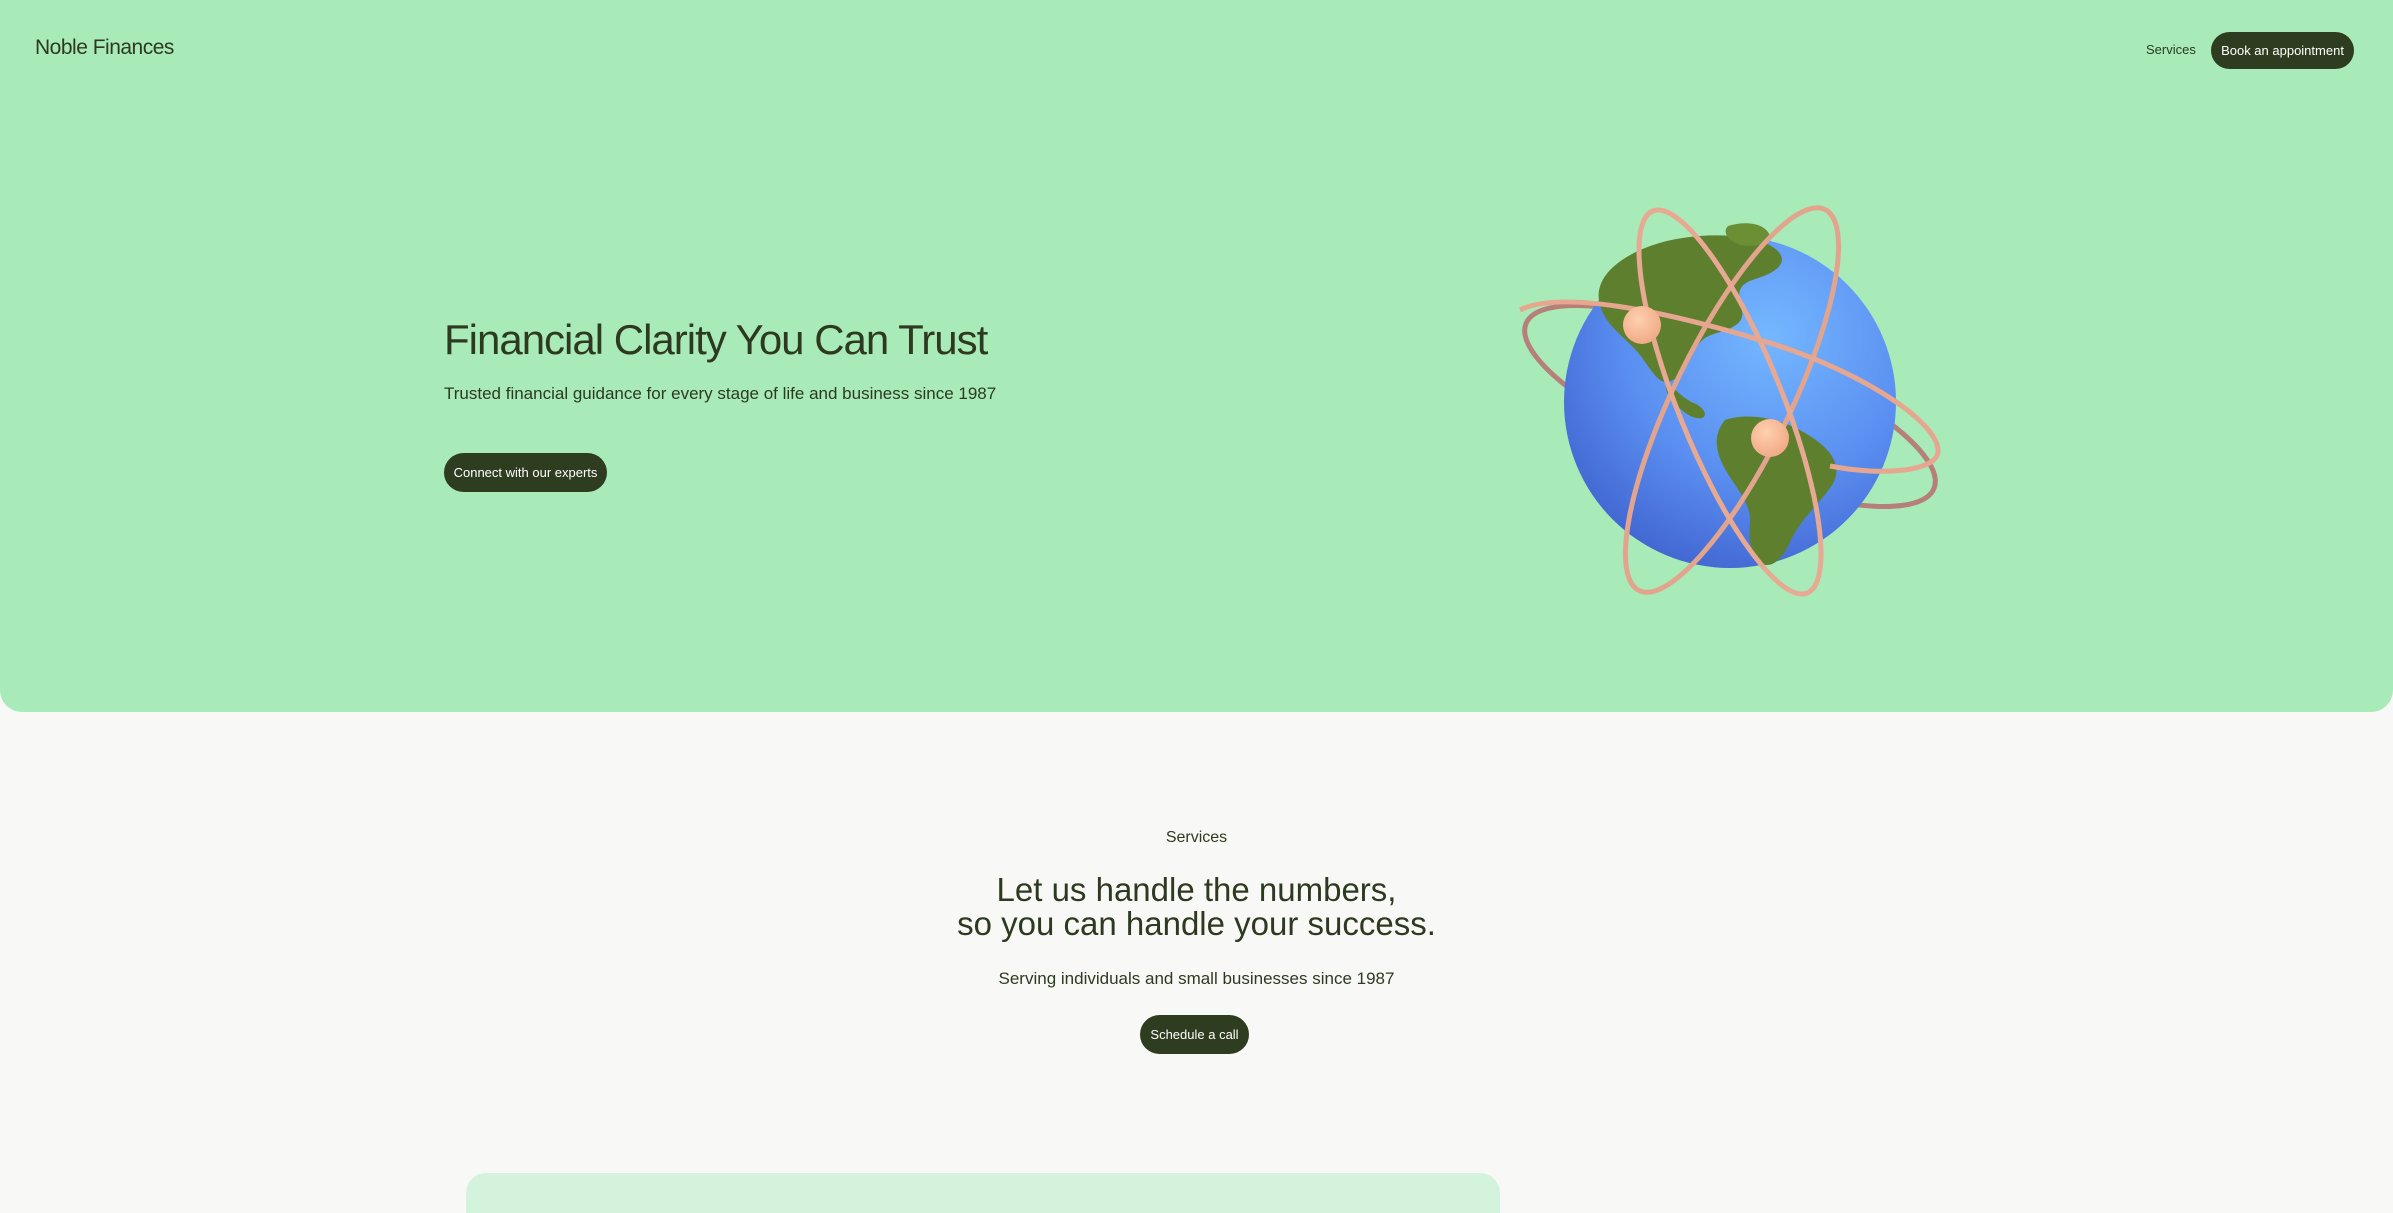  Describe the element at coordinates (1194, 1034) in the screenshot. I see `schedule-call-button: Schedule a call` at that location.